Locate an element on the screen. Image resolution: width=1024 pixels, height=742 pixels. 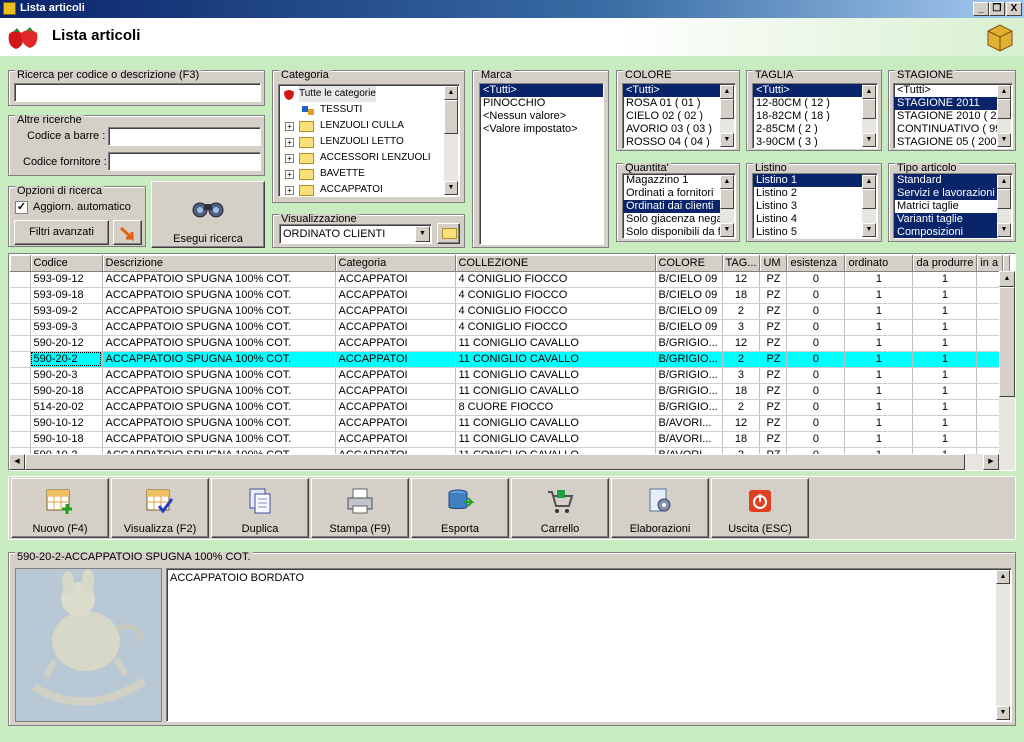
quantita-option: Solo giacenza nega is located at coordinates (671, 219).